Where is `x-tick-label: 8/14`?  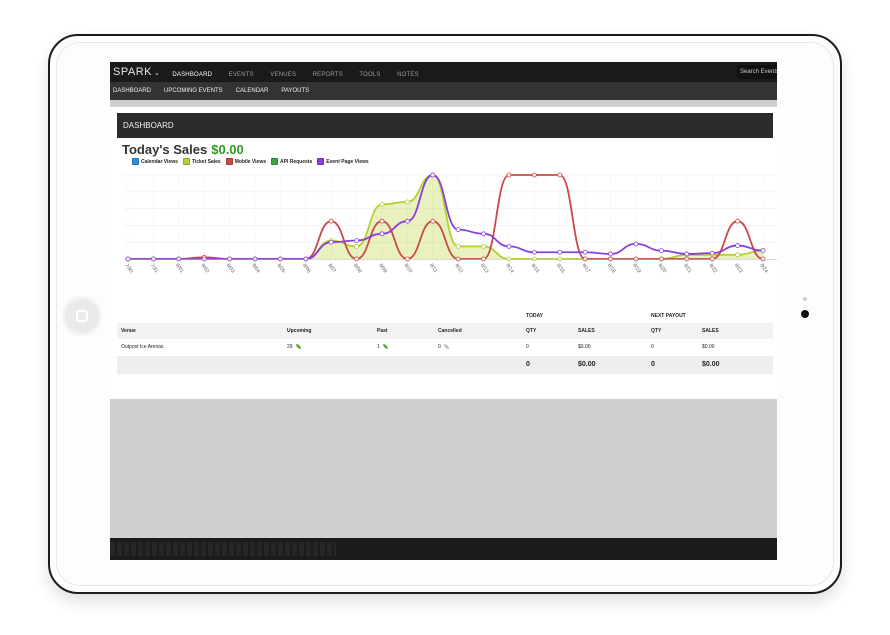
x-tick-label: 8/14 is located at coordinates (509, 269).